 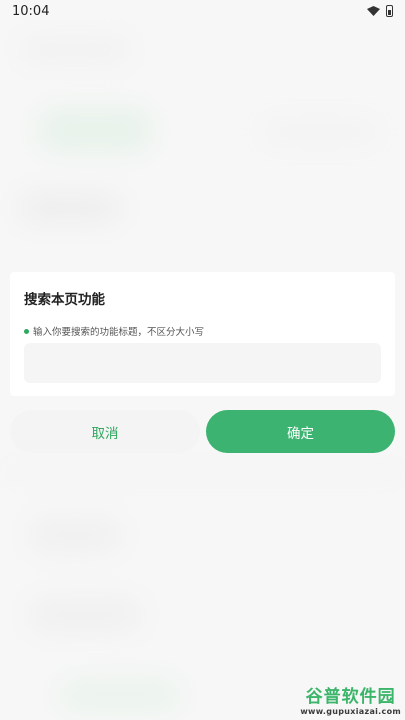 What do you see at coordinates (119, 332) in the screenshot?
I see `hint-text: 输入你要搜索的功能标题，不区分大小写` at bounding box center [119, 332].